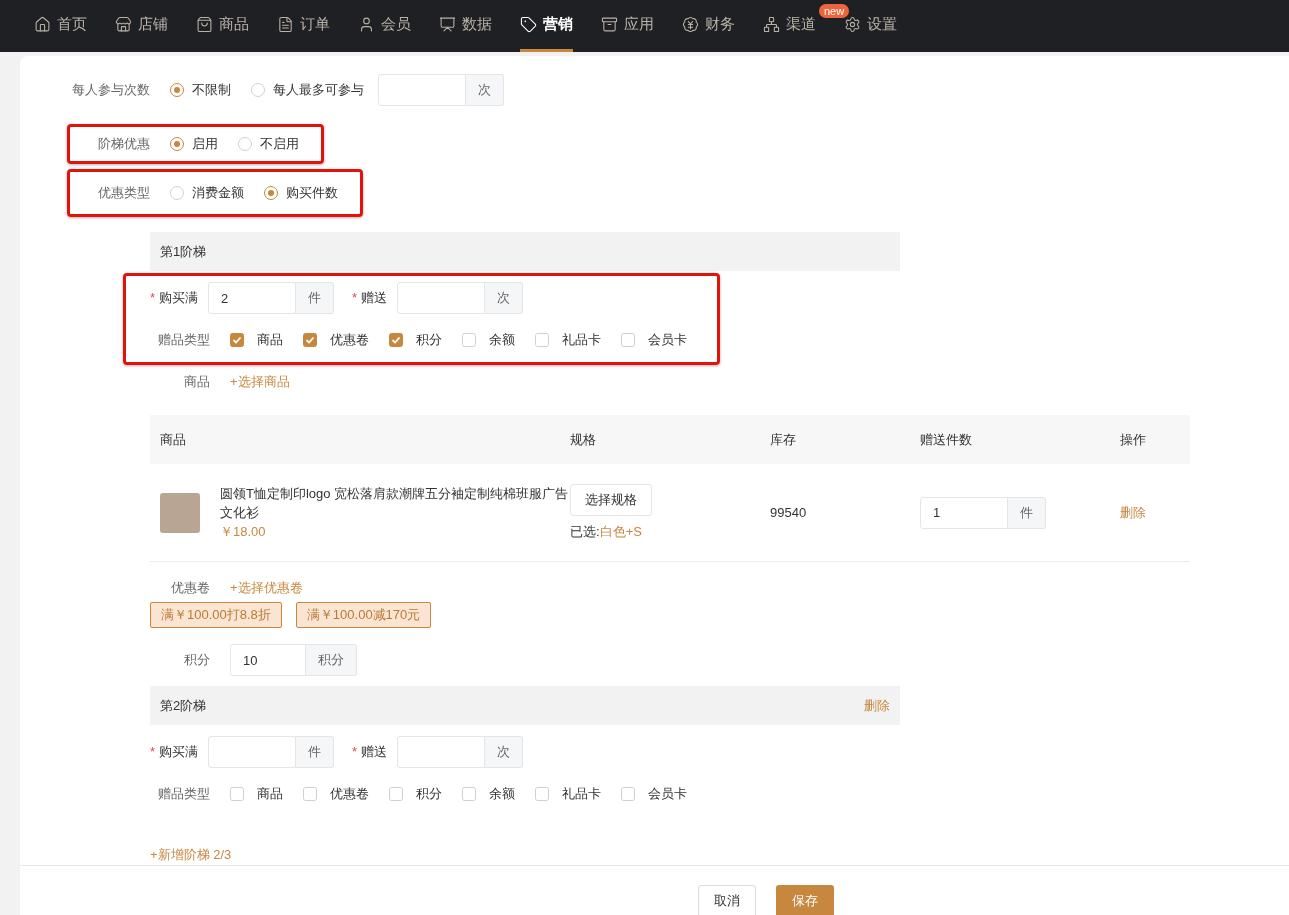  What do you see at coordinates (964, 512) in the screenshot?
I see `input-field: 1` at bounding box center [964, 512].